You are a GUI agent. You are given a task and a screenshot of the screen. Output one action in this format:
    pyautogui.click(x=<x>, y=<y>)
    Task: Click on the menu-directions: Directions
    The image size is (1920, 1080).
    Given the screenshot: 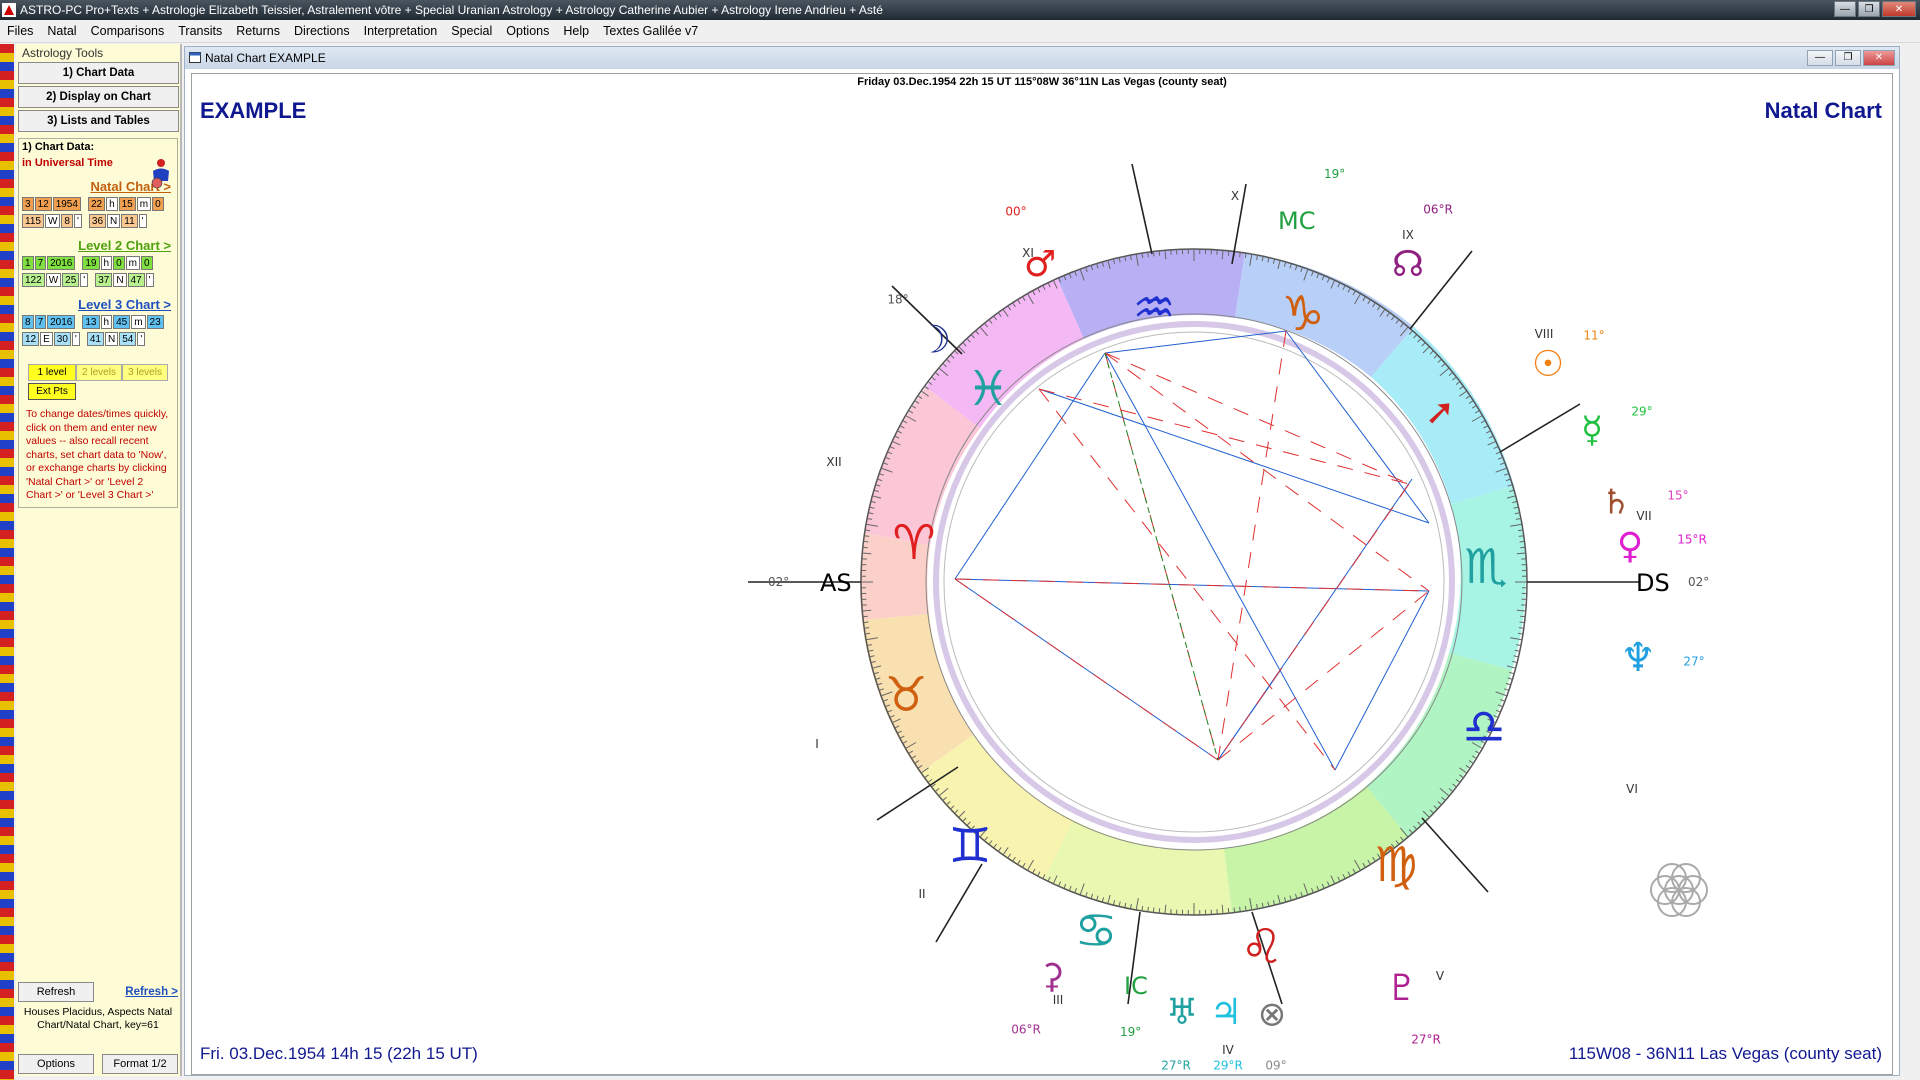 What is the action you would take?
    pyautogui.click(x=322, y=31)
    